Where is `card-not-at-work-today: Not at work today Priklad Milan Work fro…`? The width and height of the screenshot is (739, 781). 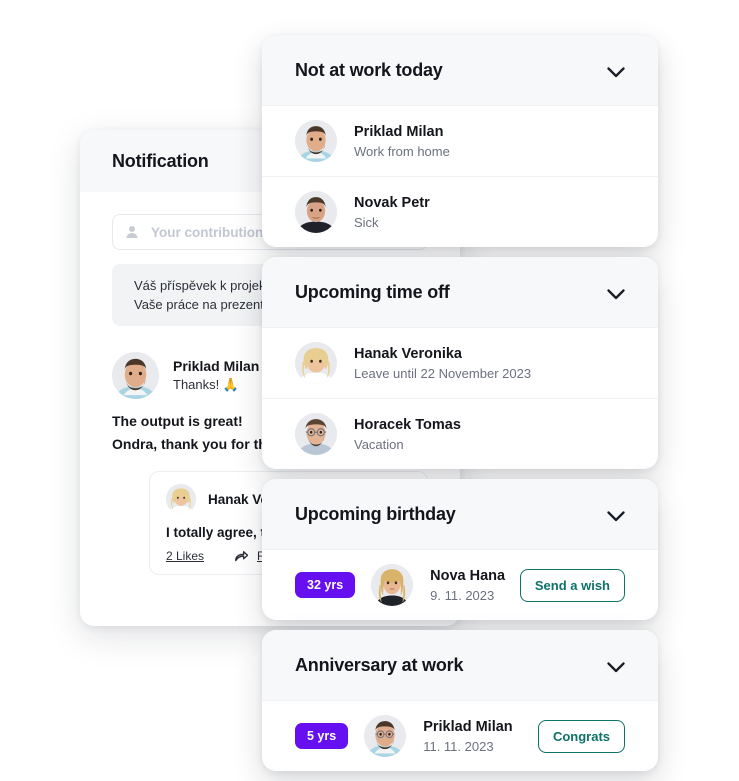 card-not-at-work-today: Not at work today Priklad Milan Work fro… is located at coordinates (460, 141).